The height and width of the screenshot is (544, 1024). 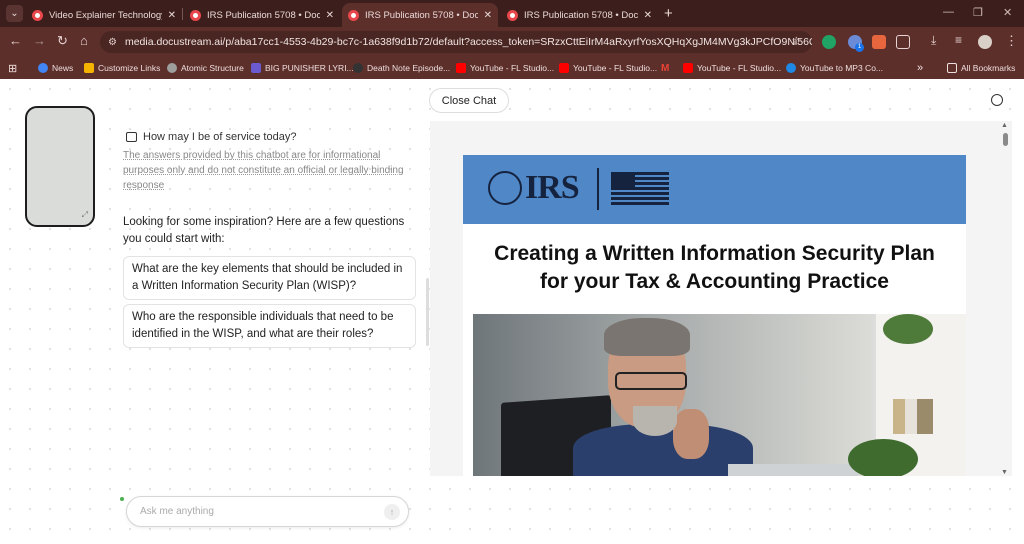 I want to click on plant-shape, so click(x=883, y=457).